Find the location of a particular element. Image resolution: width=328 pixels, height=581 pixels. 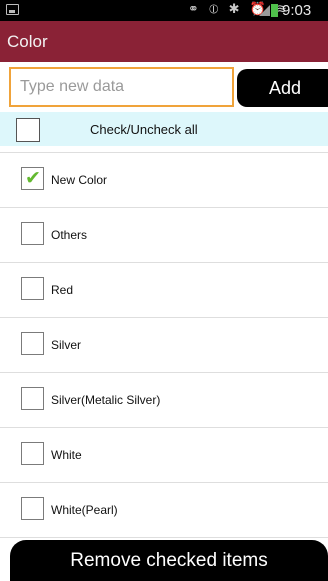

list-item: ✔ New Color is located at coordinates (164, 180).